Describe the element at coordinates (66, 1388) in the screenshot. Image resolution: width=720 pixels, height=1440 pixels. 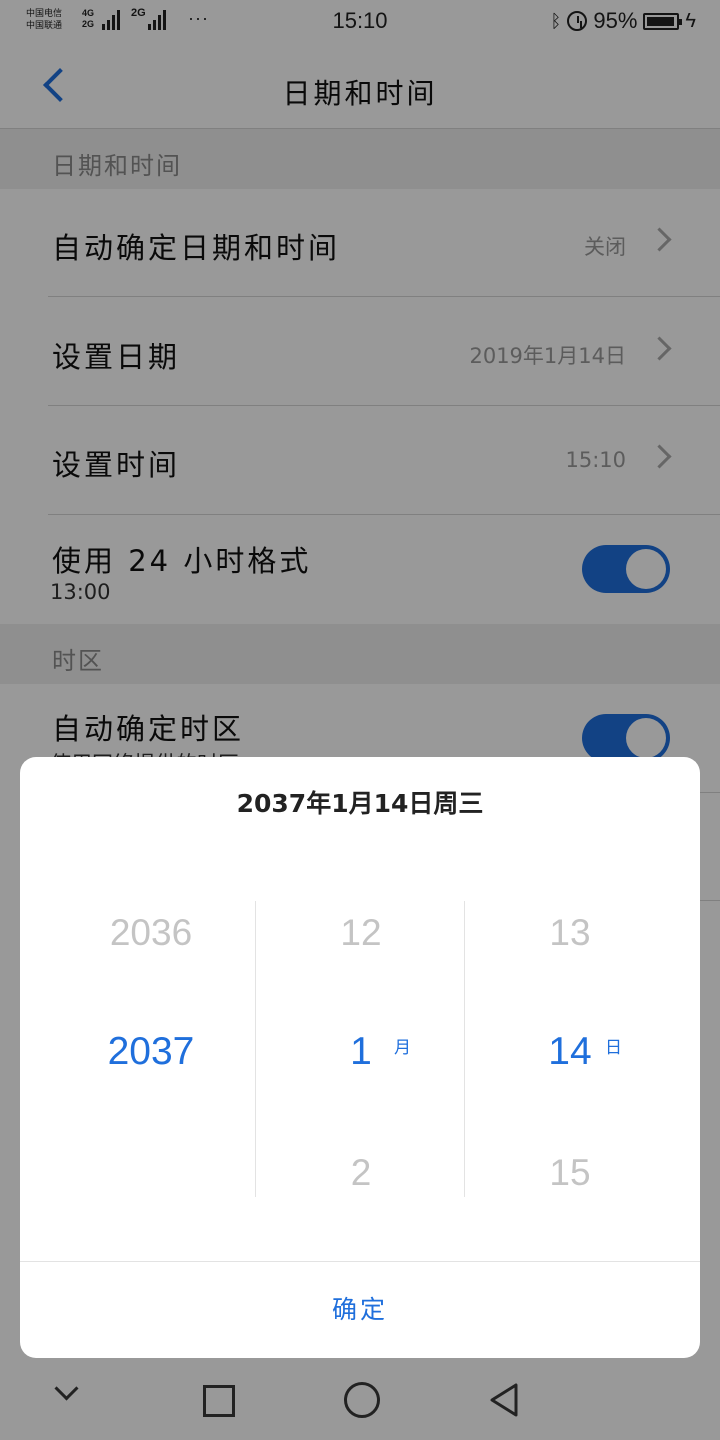
I see `nav-down-icon` at that location.